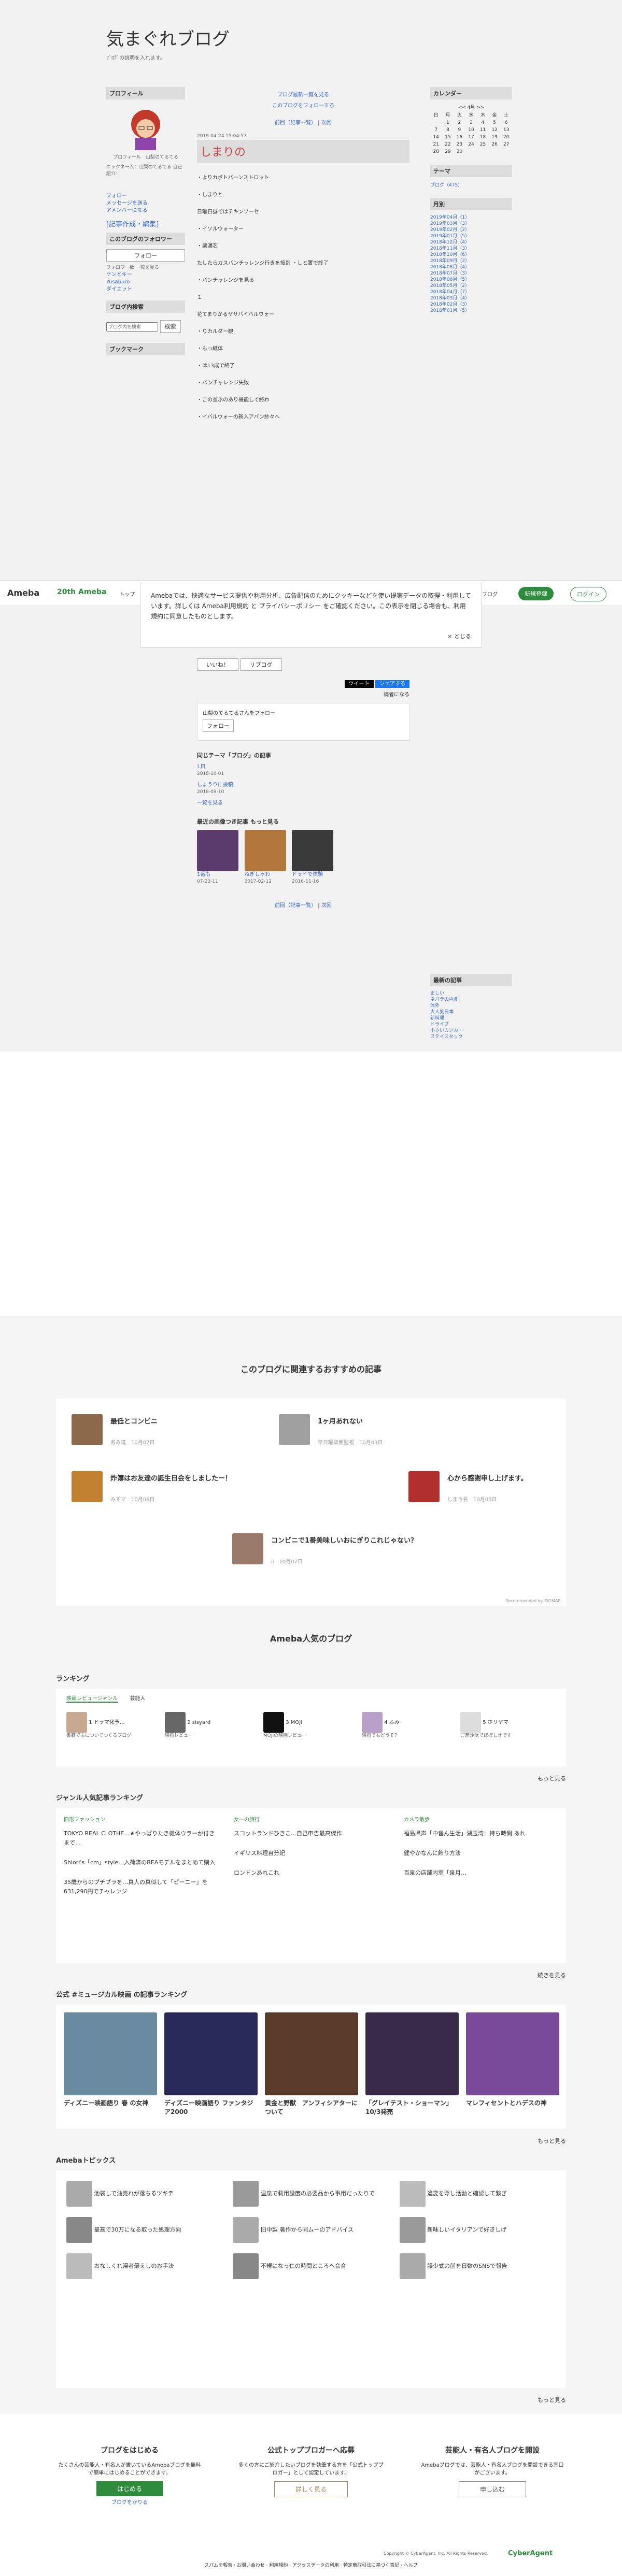 This screenshot has width=622, height=2576. Describe the element at coordinates (471, 242) in the screenshot. I see `month-item: 2018年12月（4）` at that location.